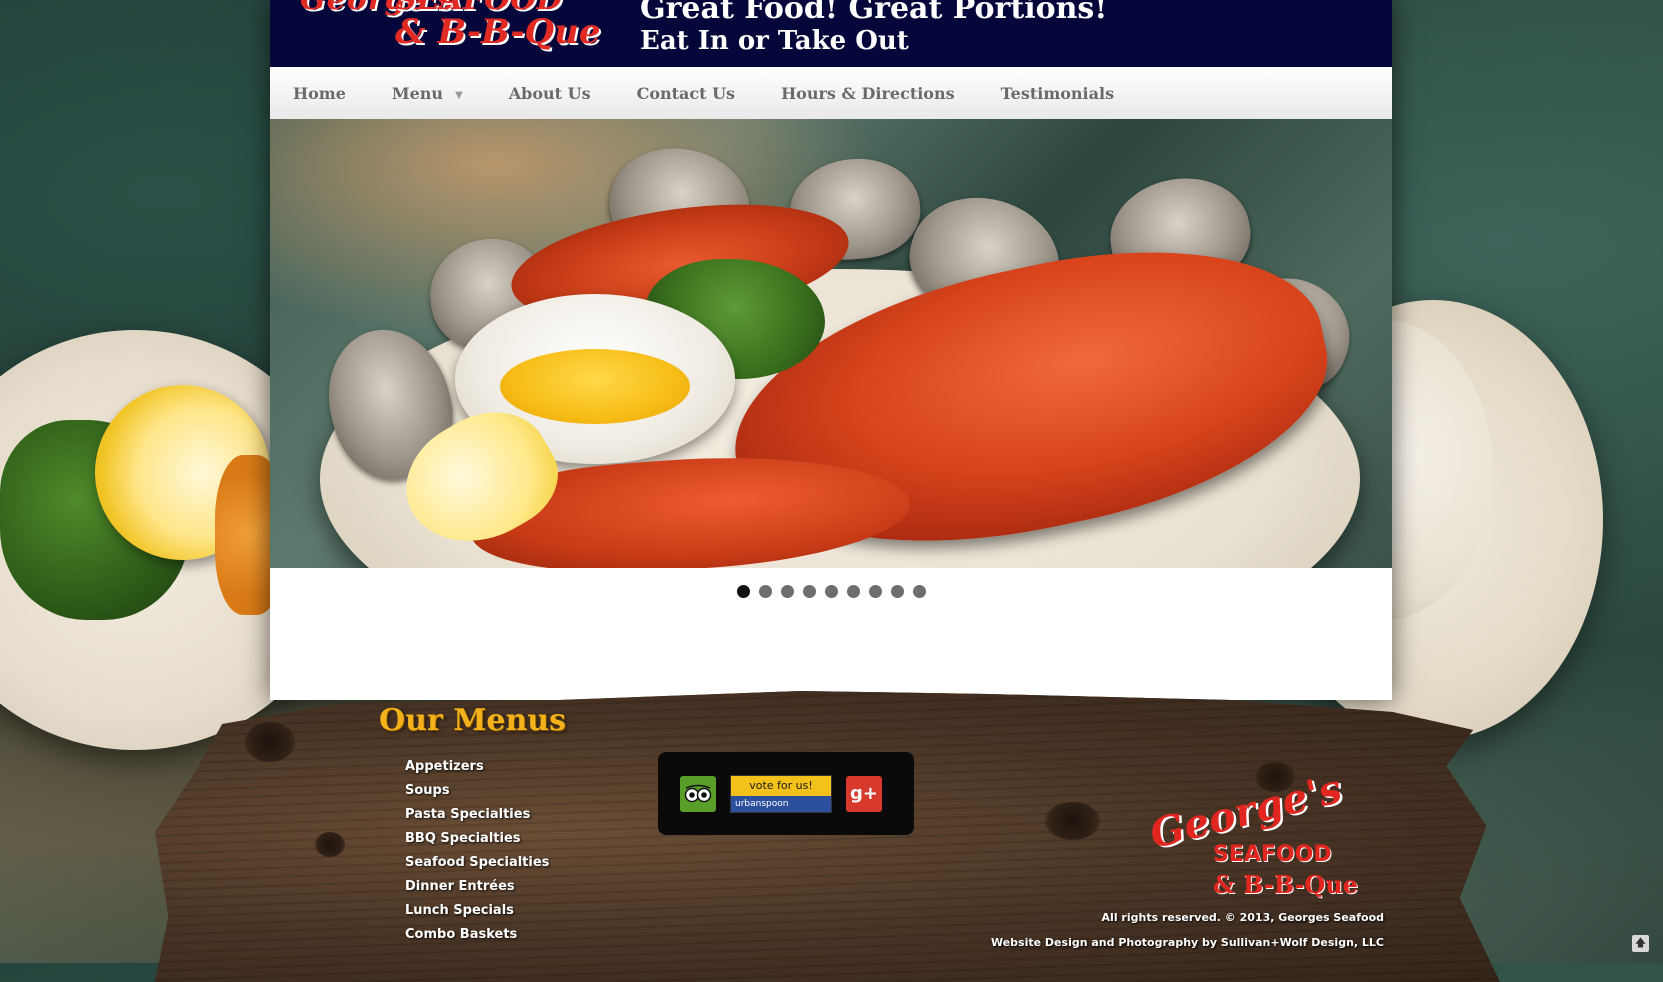 The width and height of the screenshot is (1663, 982). I want to click on nav-item-label: Hours & Directions, so click(868, 93).